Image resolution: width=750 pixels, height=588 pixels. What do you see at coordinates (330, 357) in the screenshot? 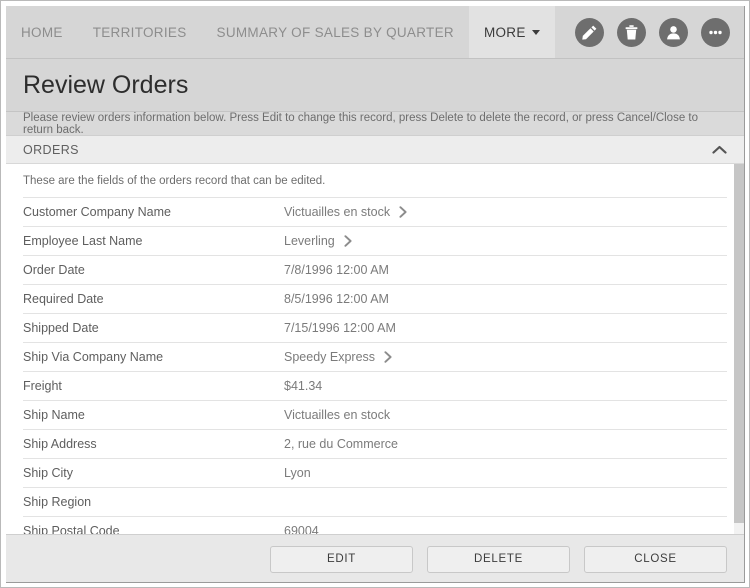
I see `field-value-text: Speedy Express` at bounding box center [330, 357].